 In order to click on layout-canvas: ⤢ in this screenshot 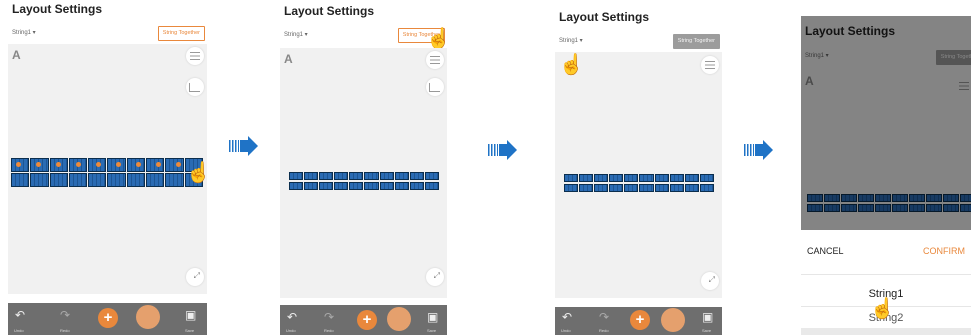, I will do `click(638, 175)`.